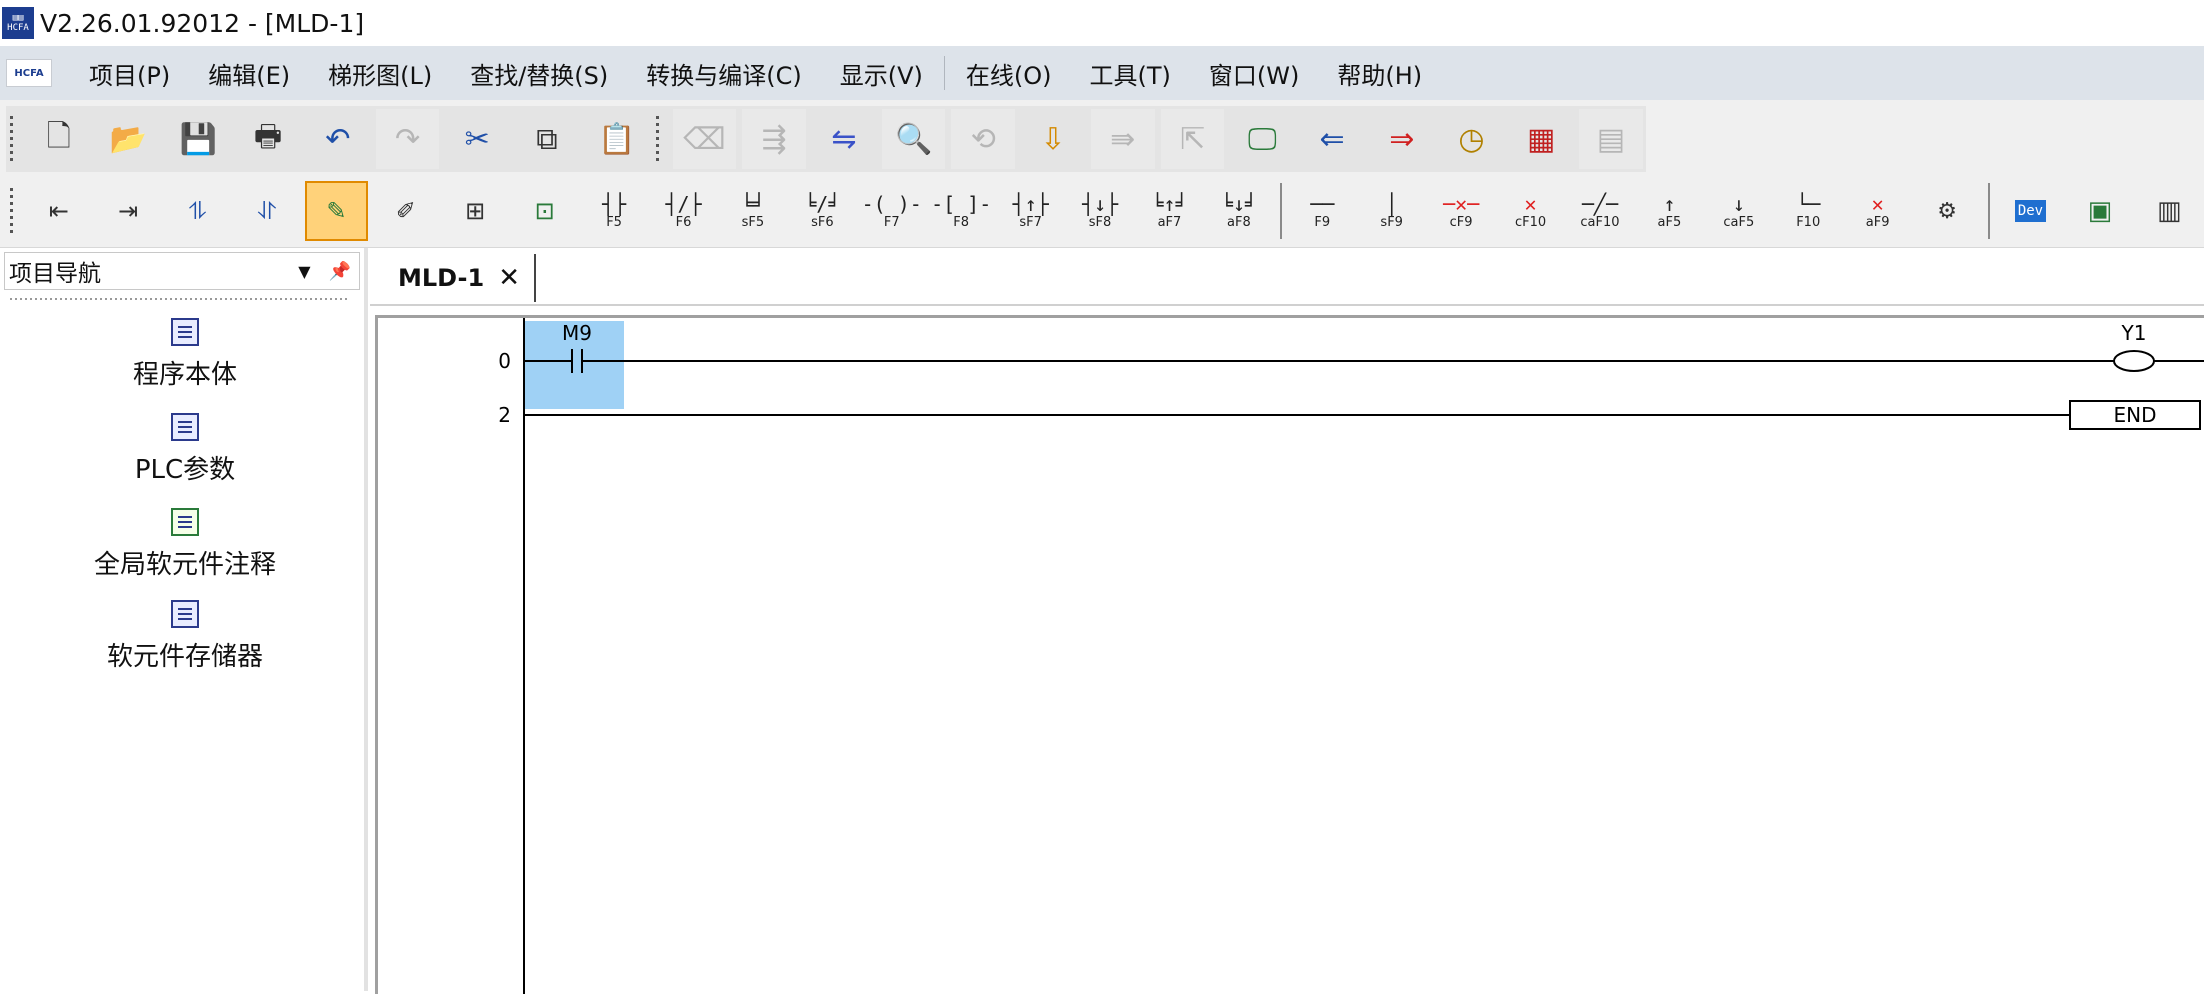  I want to click on menu-logo-icon: HCFA, so click(29, 73).